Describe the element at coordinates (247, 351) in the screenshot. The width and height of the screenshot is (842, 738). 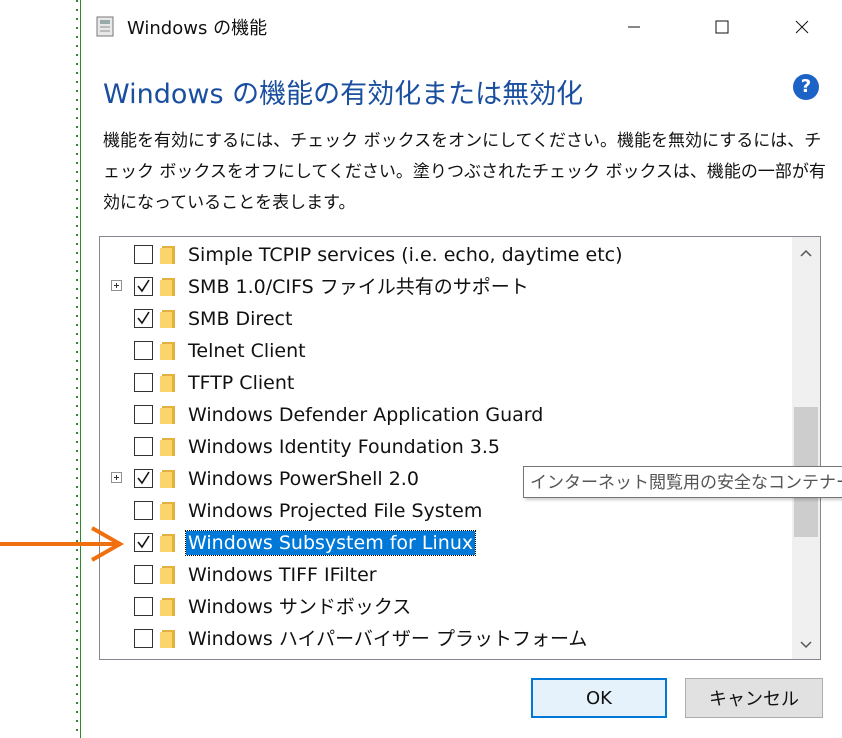
I see `feature-label: Telnet Client` at that location.